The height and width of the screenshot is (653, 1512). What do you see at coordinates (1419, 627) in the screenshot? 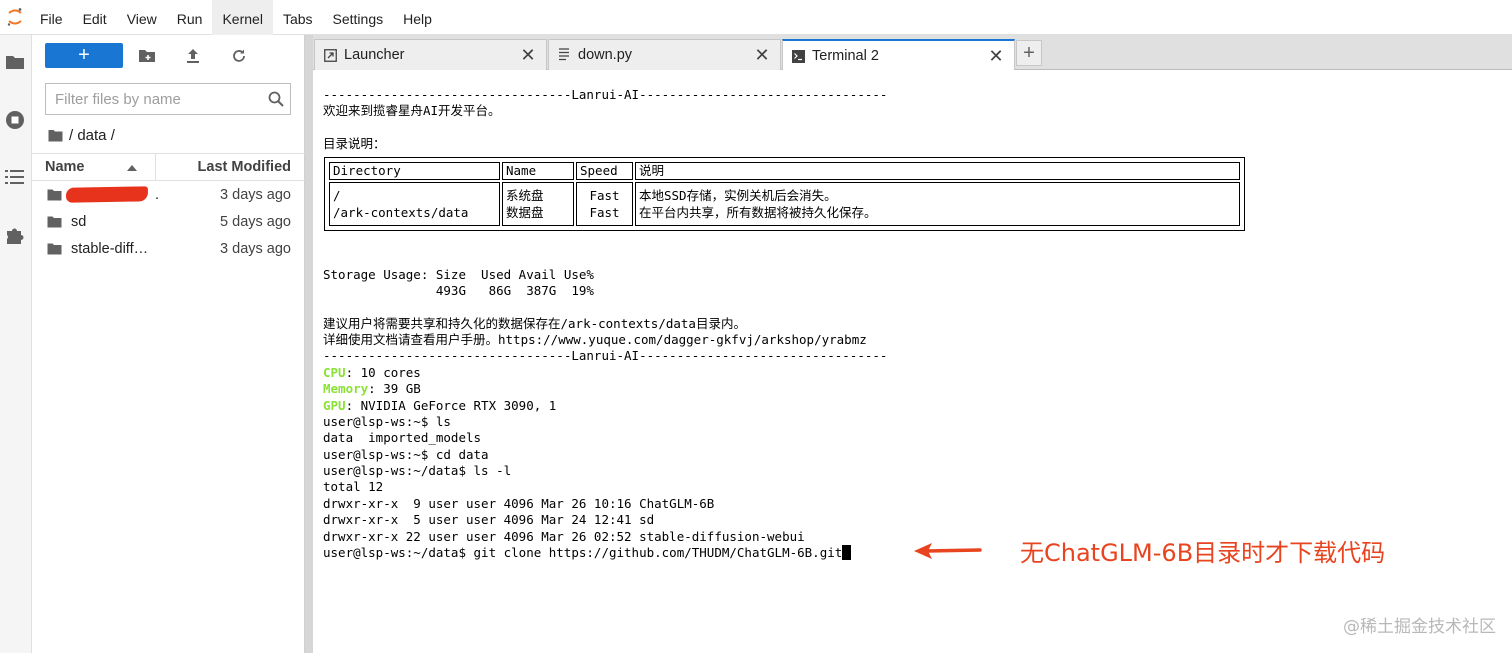
I see `watermark: @稀土掘金技术社区` at bounding box center [1419, 627].